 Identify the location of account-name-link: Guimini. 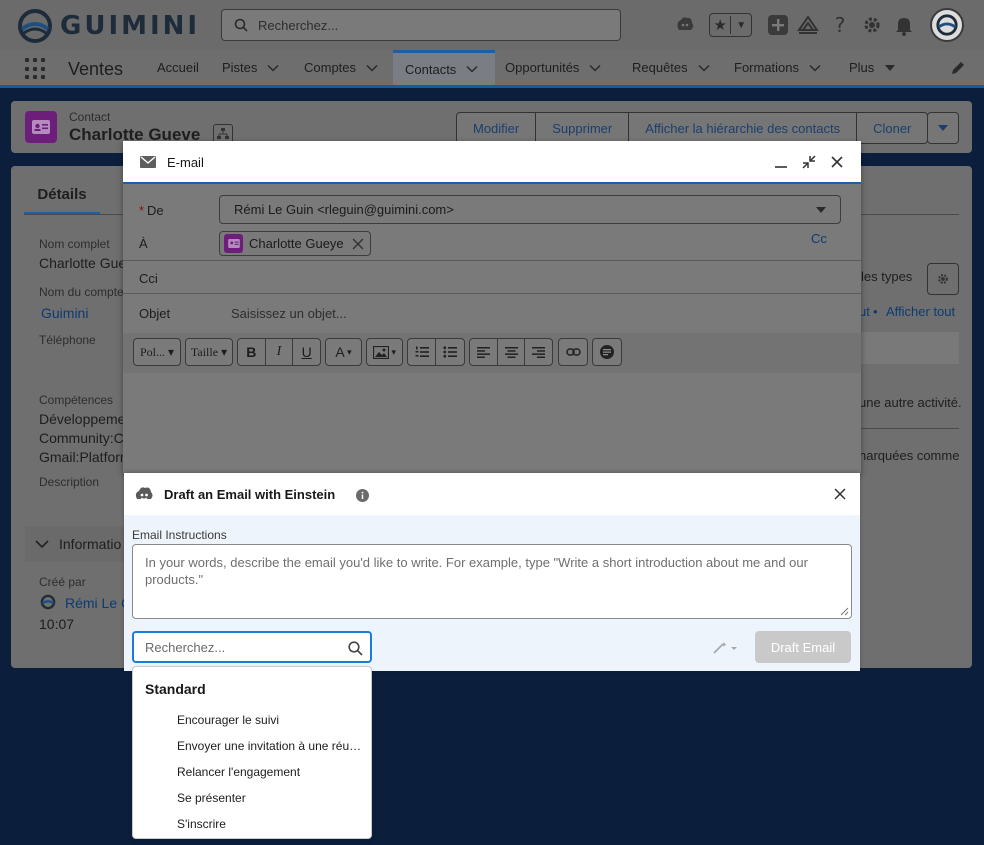
(64, 313).